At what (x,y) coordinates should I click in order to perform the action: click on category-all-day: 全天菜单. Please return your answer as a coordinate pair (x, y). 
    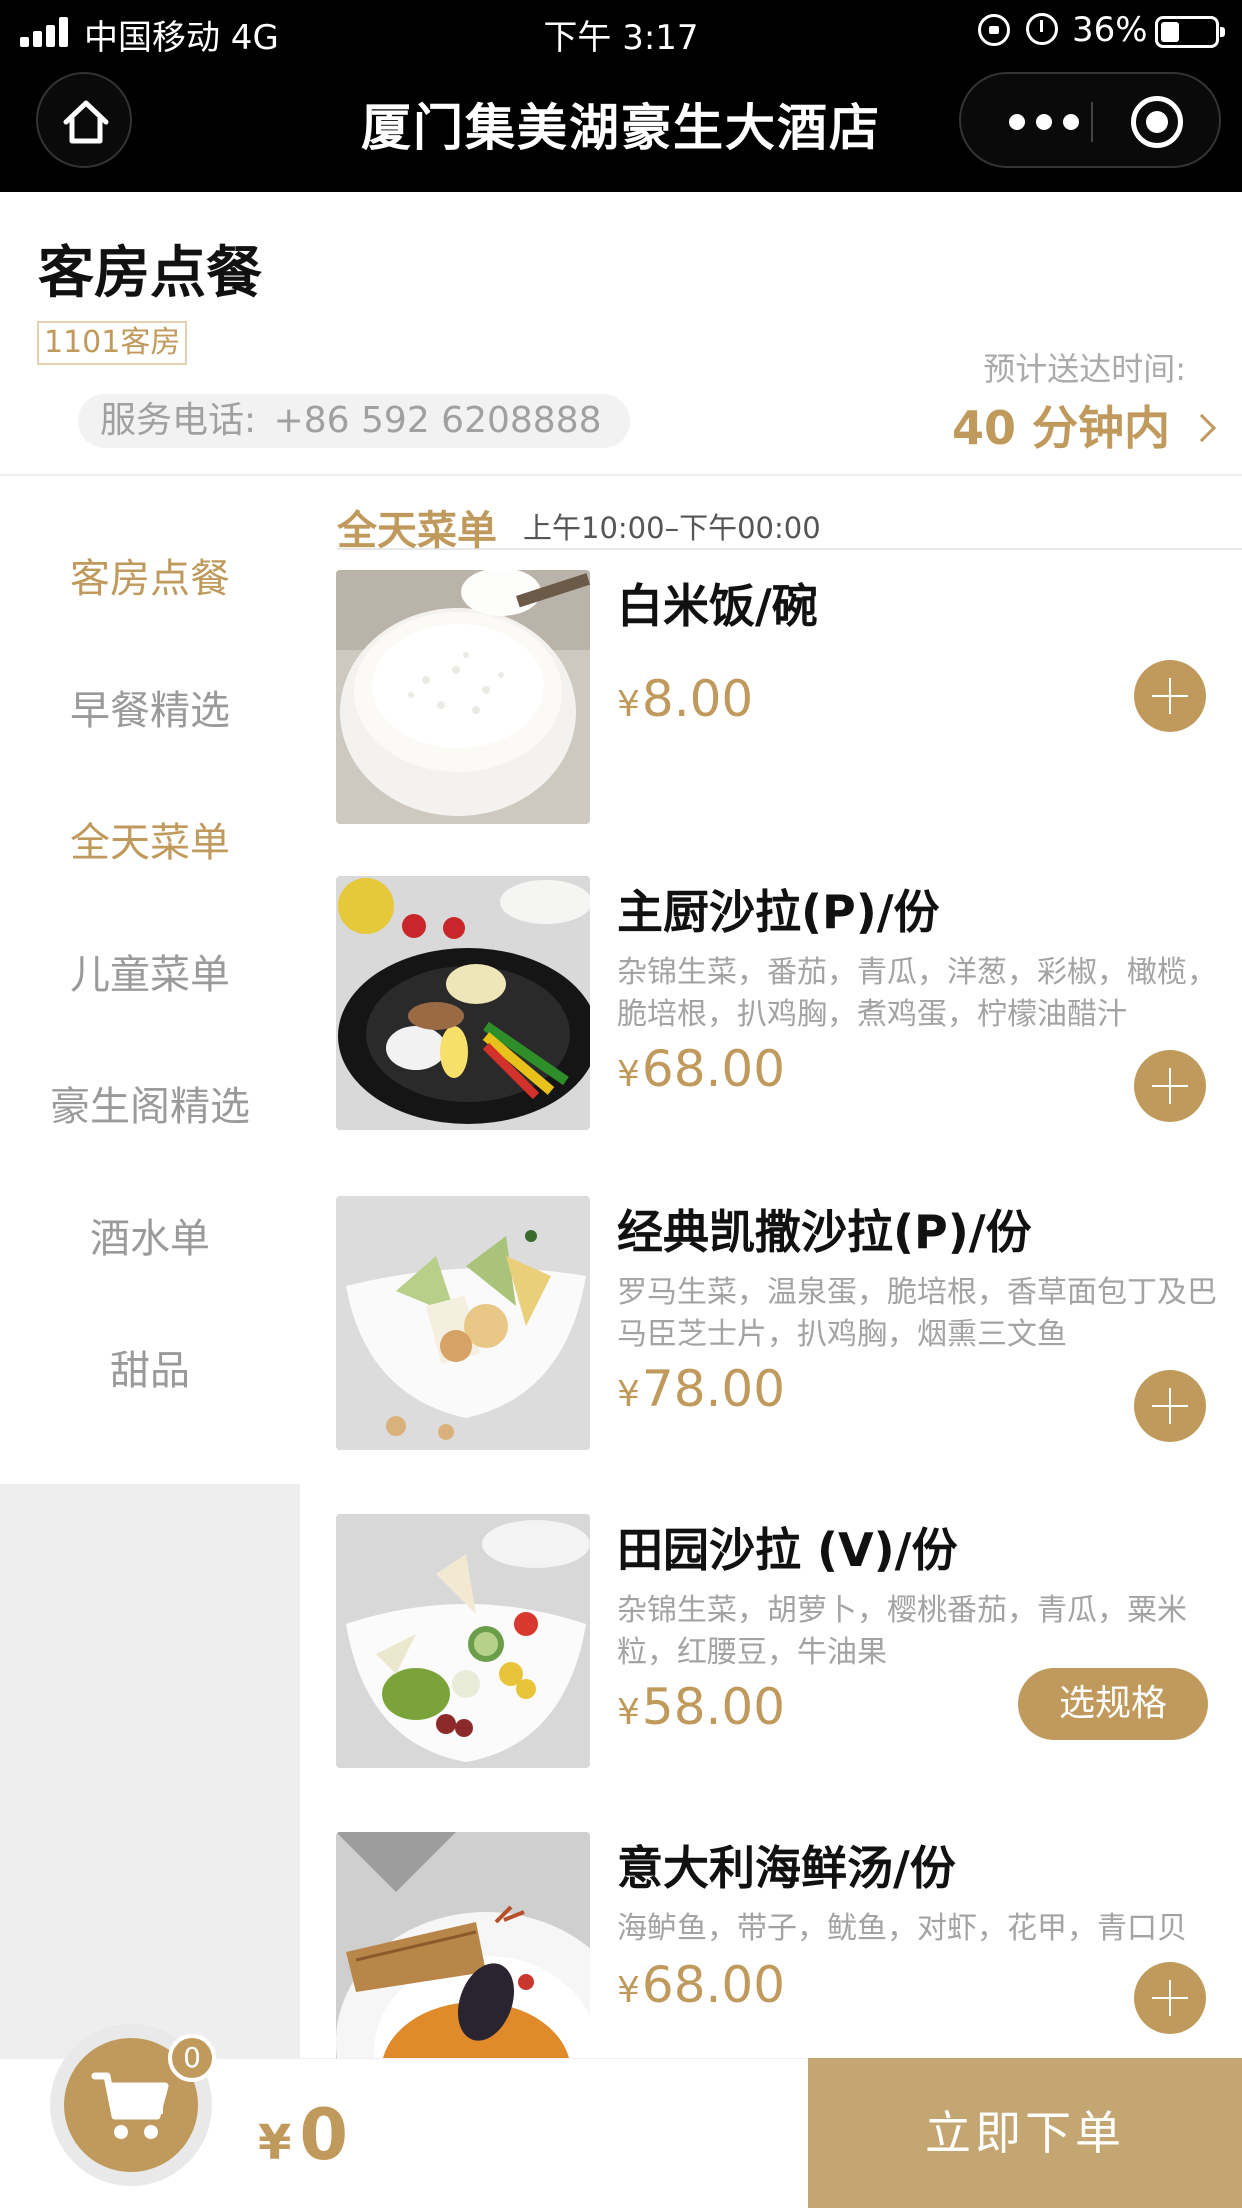
    Looking at the image, I should click on (150, 839).